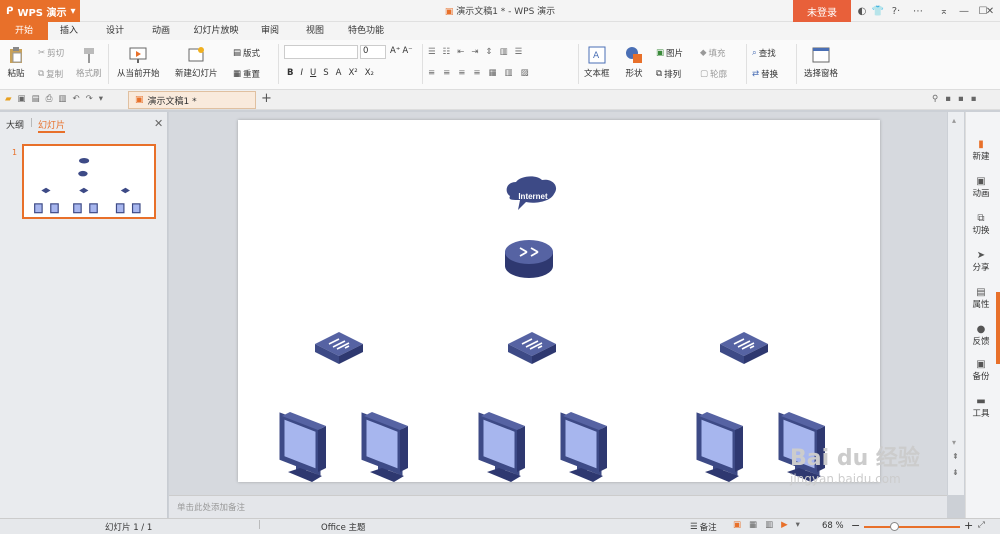 The width and height of the screenshot is (1000, 534). I want to click on prev-slide-icon: ⇞, so click(955, 456).